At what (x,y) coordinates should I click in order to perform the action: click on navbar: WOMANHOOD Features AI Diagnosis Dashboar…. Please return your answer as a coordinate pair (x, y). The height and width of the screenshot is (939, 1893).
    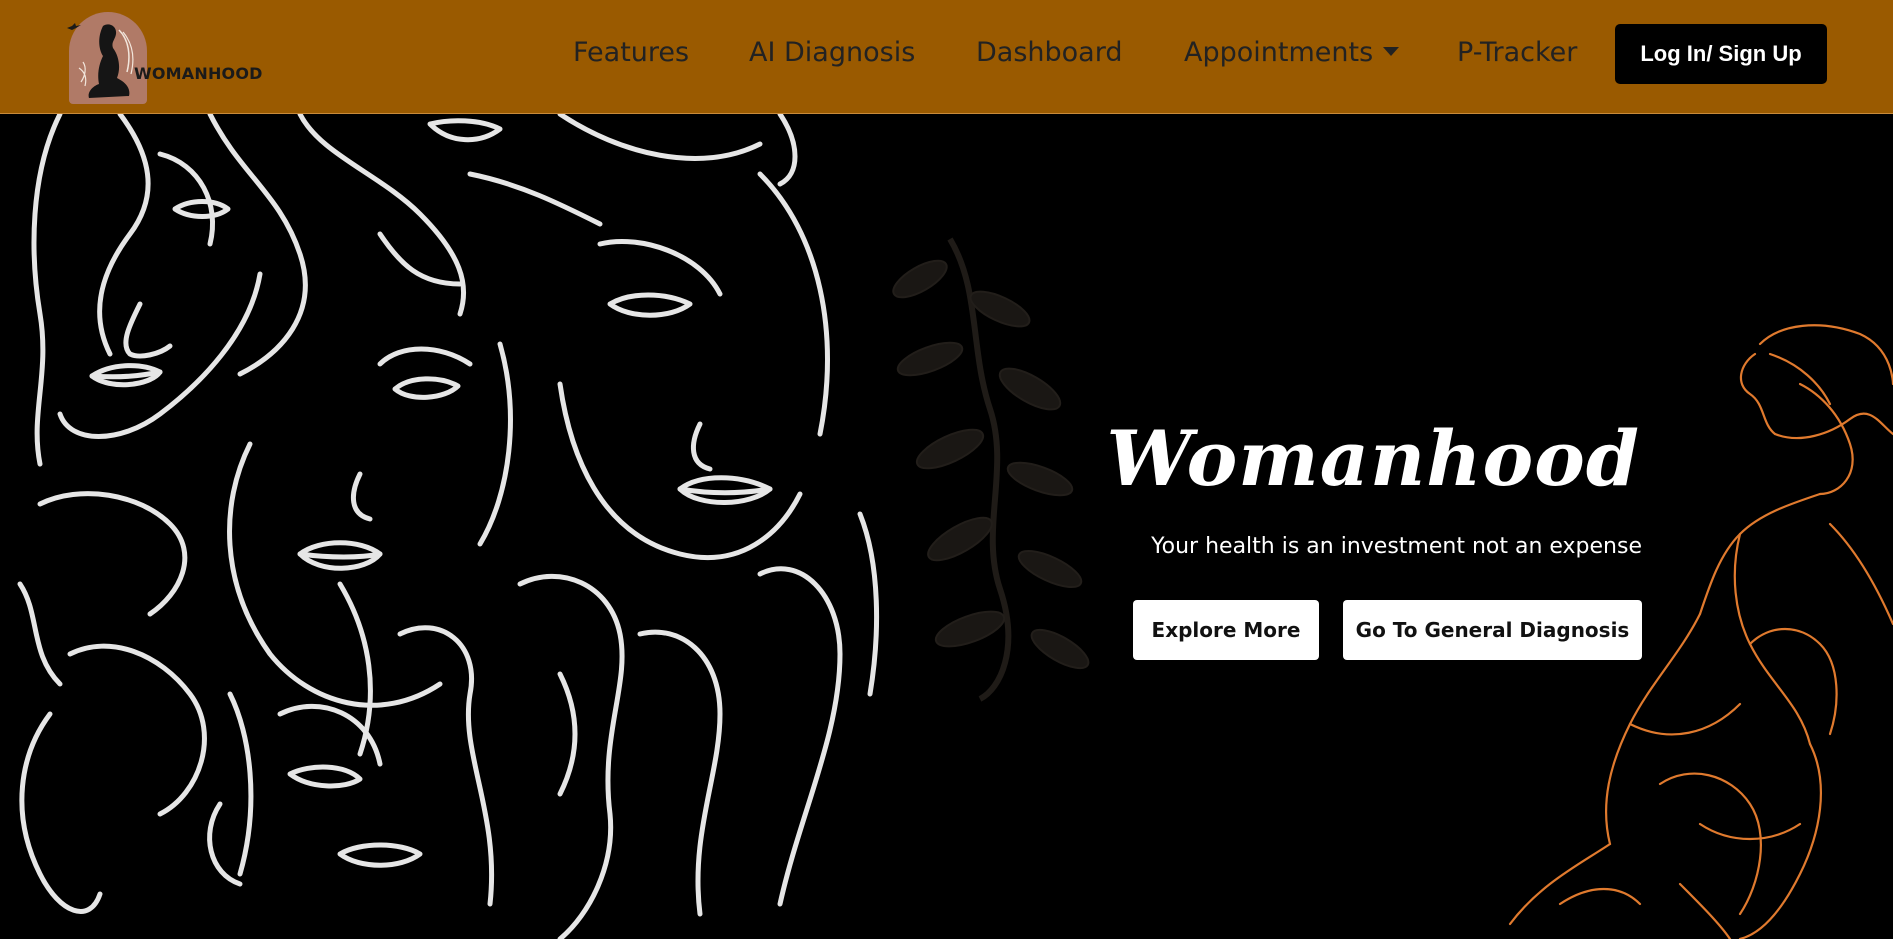
    Looking at the image, I should click on (946, 57).